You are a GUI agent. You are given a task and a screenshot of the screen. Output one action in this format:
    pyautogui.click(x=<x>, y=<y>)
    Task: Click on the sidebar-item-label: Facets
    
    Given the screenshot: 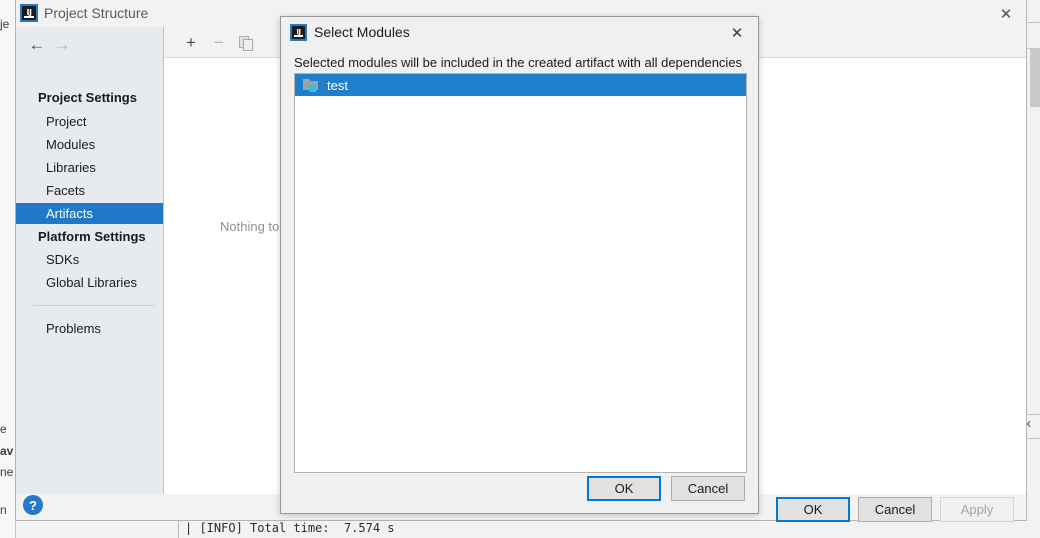 What is the action you would take?
    pyautogui.click(x=66, y=190)
    